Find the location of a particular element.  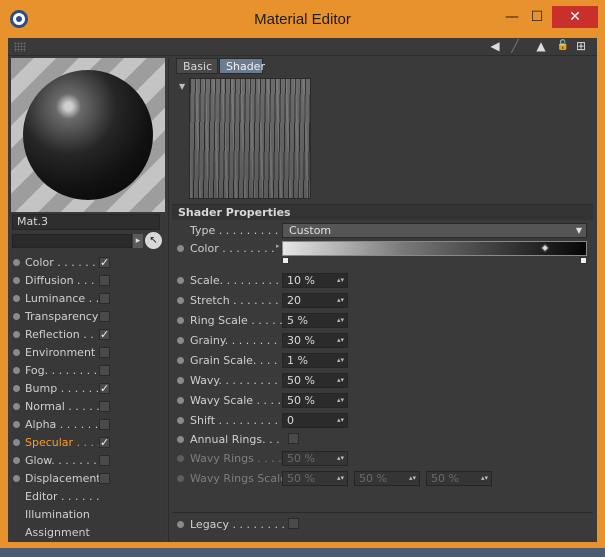

close-button: ✕ is located at coordinates (575, 17).